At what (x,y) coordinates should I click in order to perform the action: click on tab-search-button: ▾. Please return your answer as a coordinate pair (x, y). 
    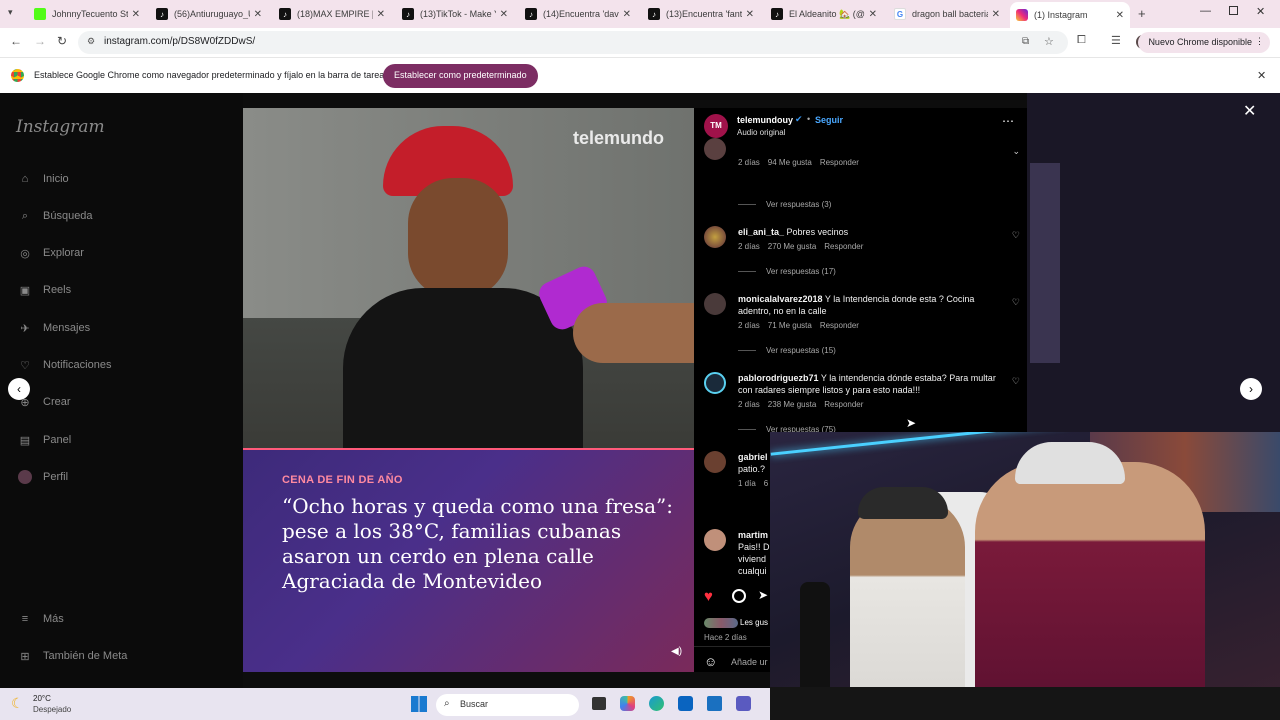
    Looking at the image, I should click on (10, 12).